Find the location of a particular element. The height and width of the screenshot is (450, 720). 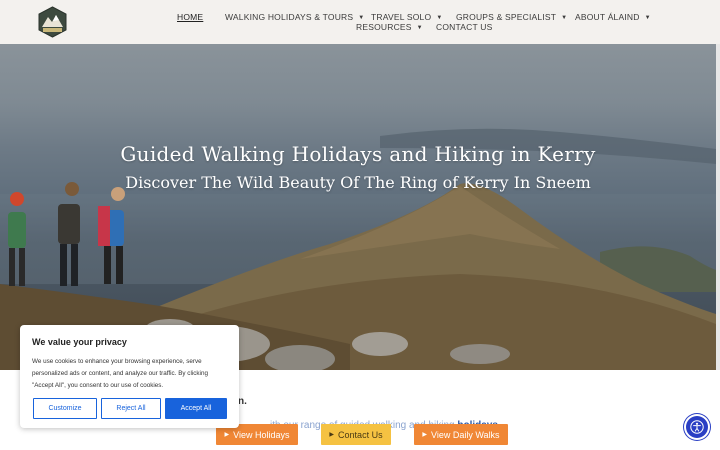

nav-label: RESOURCES is located at coordinates (384, 27).